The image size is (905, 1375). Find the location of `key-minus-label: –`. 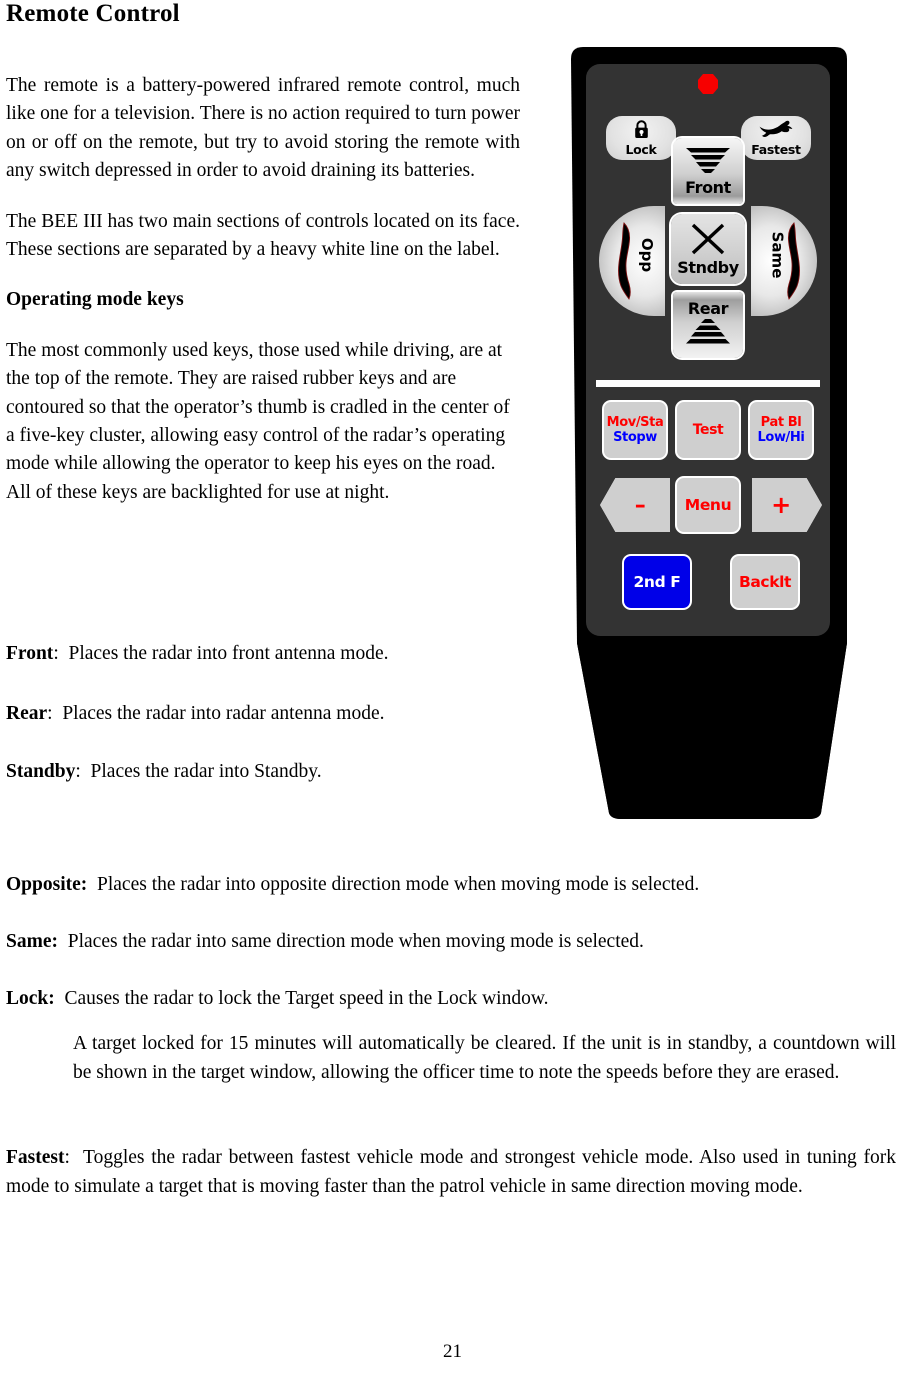

key-minus-label: – is located at coordinates (640, 505).